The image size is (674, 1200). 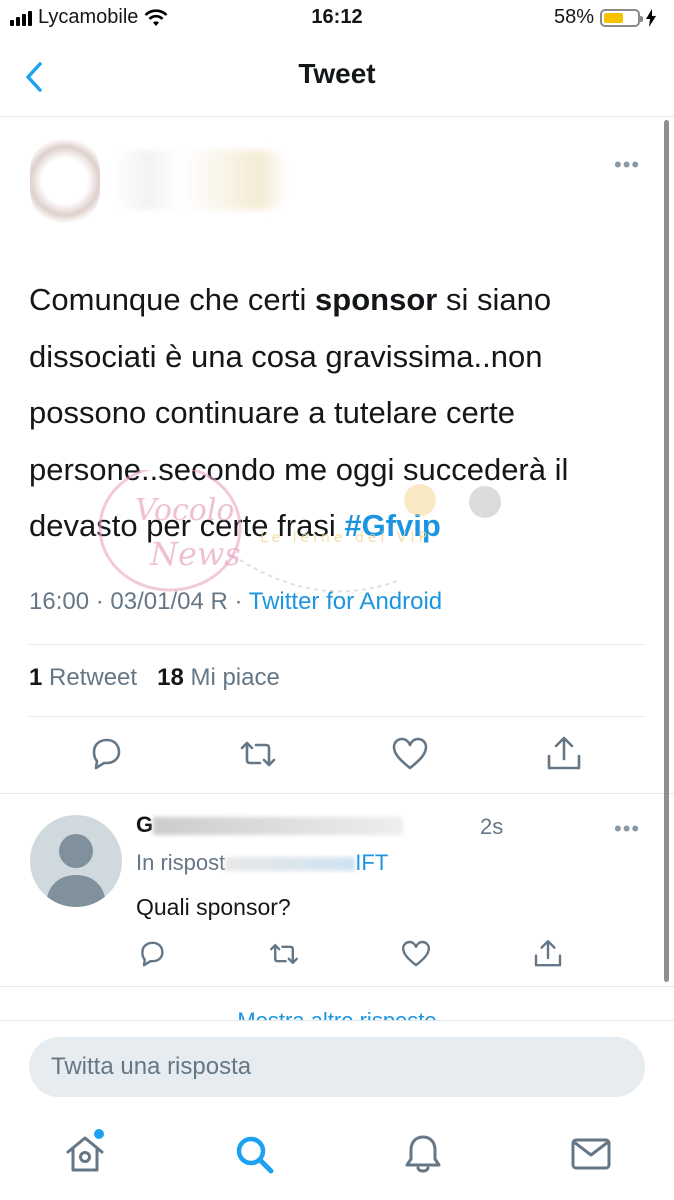 What do you see at coordinates (199, 180) in the screenshot?
I see `author-name-obscured` at bounding box center [199, 180].